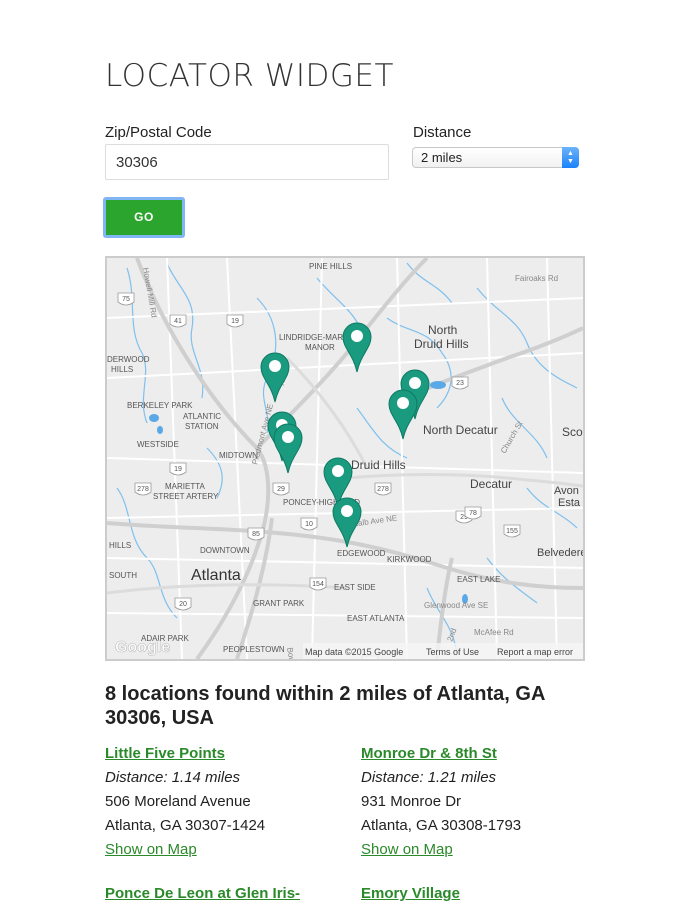 The image size is (695, 905). I want to click on svg-text: 85, so click(256, 534).